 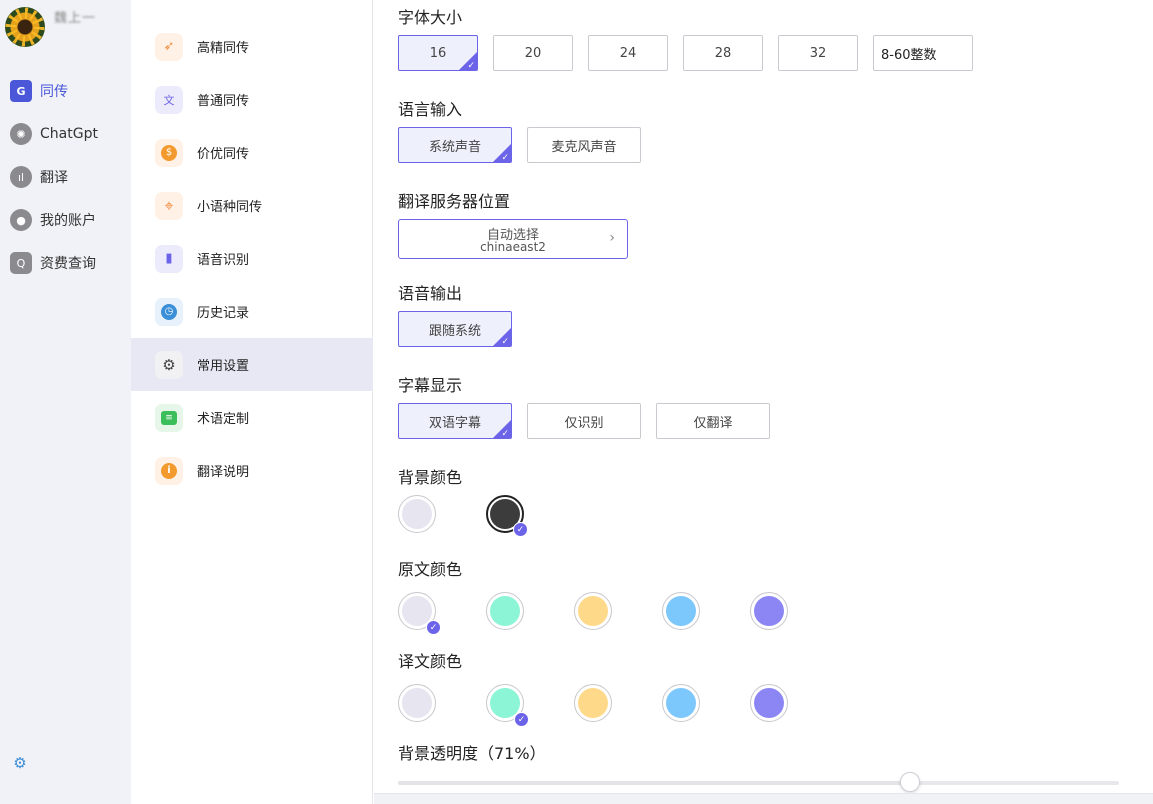 What do you see at coordinates (252, 46) in the screenshot?
I see `menu-item-high-precision: ➶ 高精同传` at bounding box center [252, 46].